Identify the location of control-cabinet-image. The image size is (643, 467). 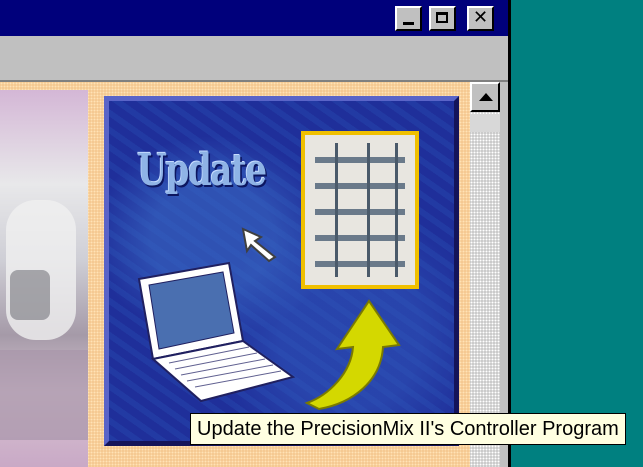
(360, 210).